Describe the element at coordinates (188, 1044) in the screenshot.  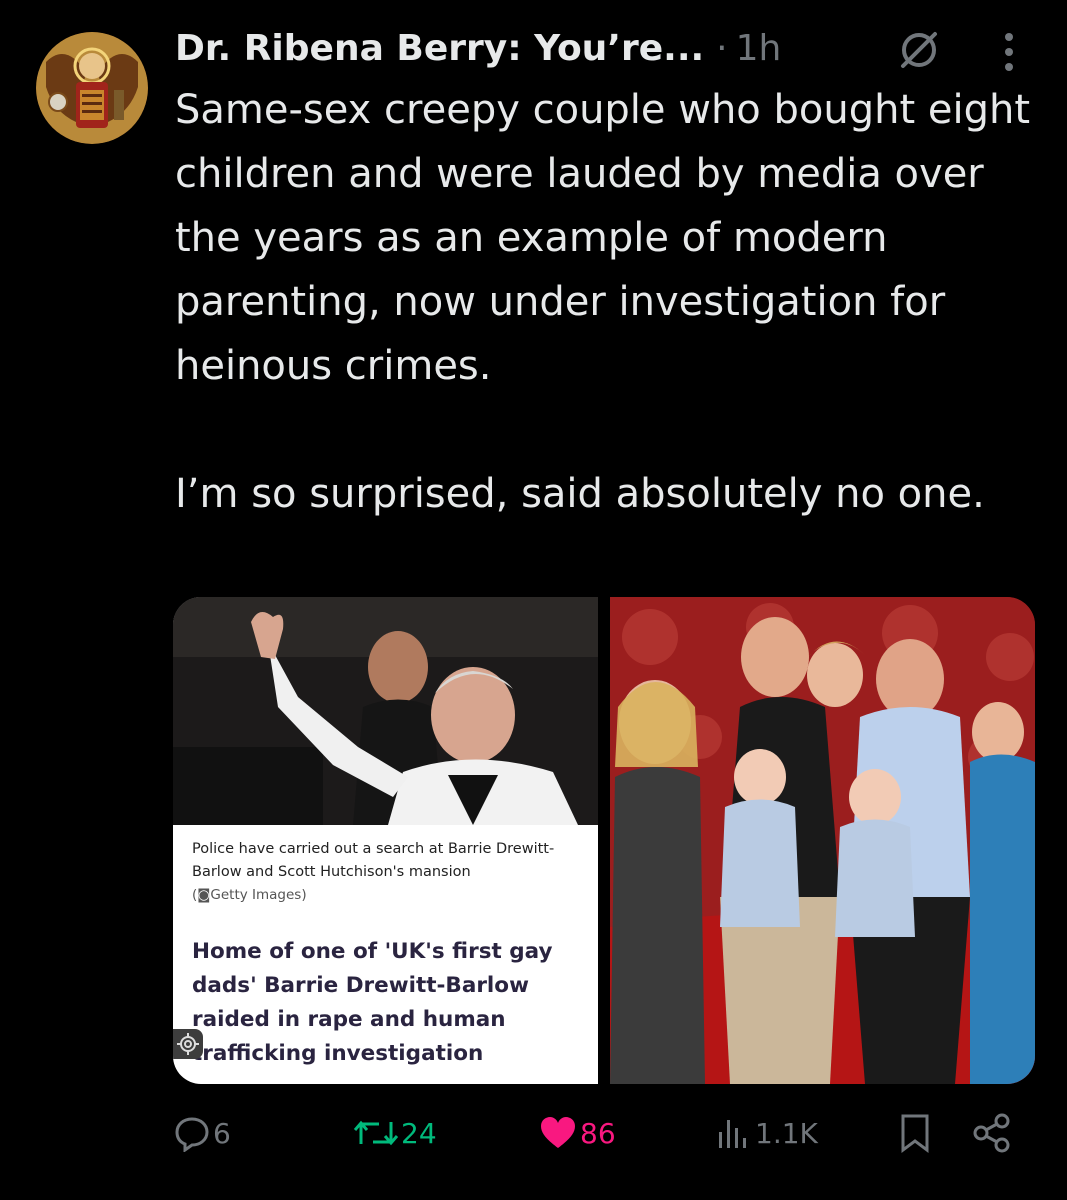
I see `gear-icon` at that location.